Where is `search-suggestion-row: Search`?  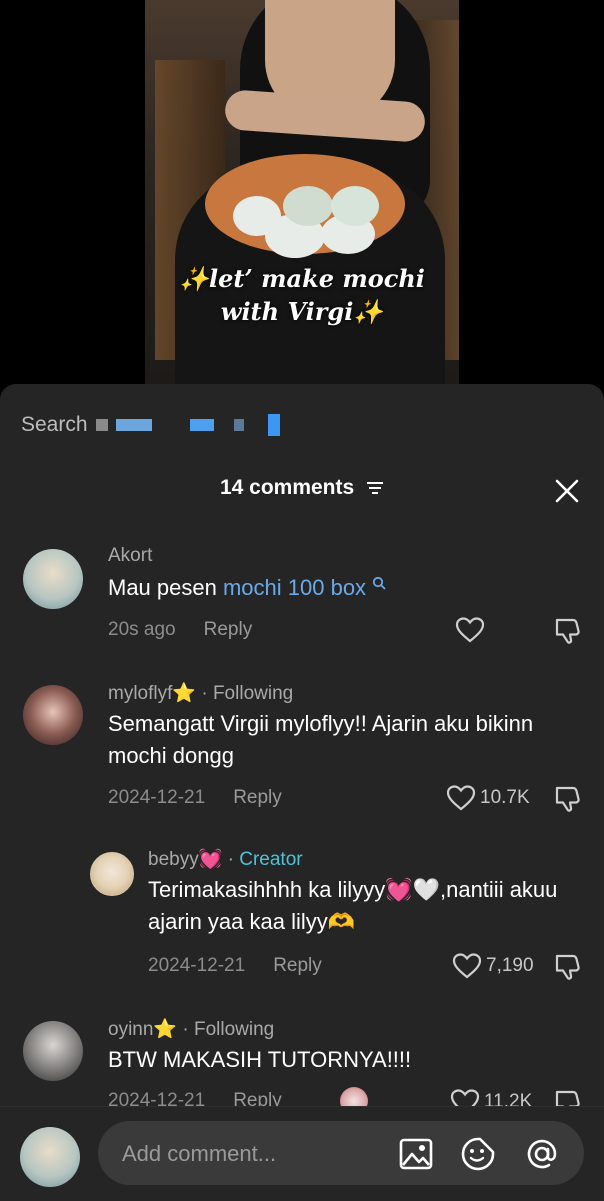
search-suggestion-row: Search is located at coordinates (150, 425).